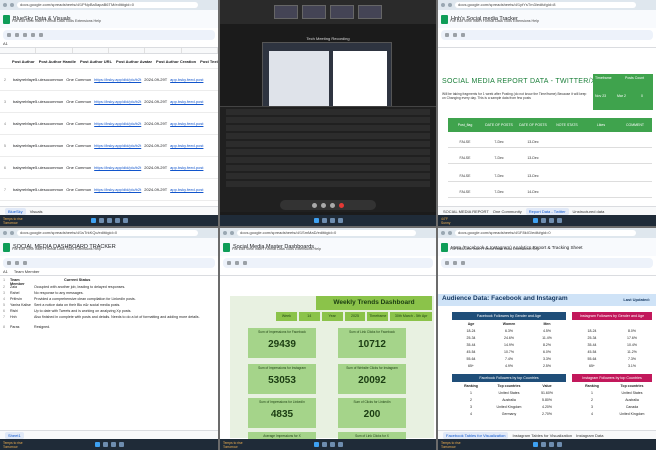  What do you see at coordinates (36, 211) in the screenshot?
I see `tab-visuals: Visuals` at bounding box center [36, 211].